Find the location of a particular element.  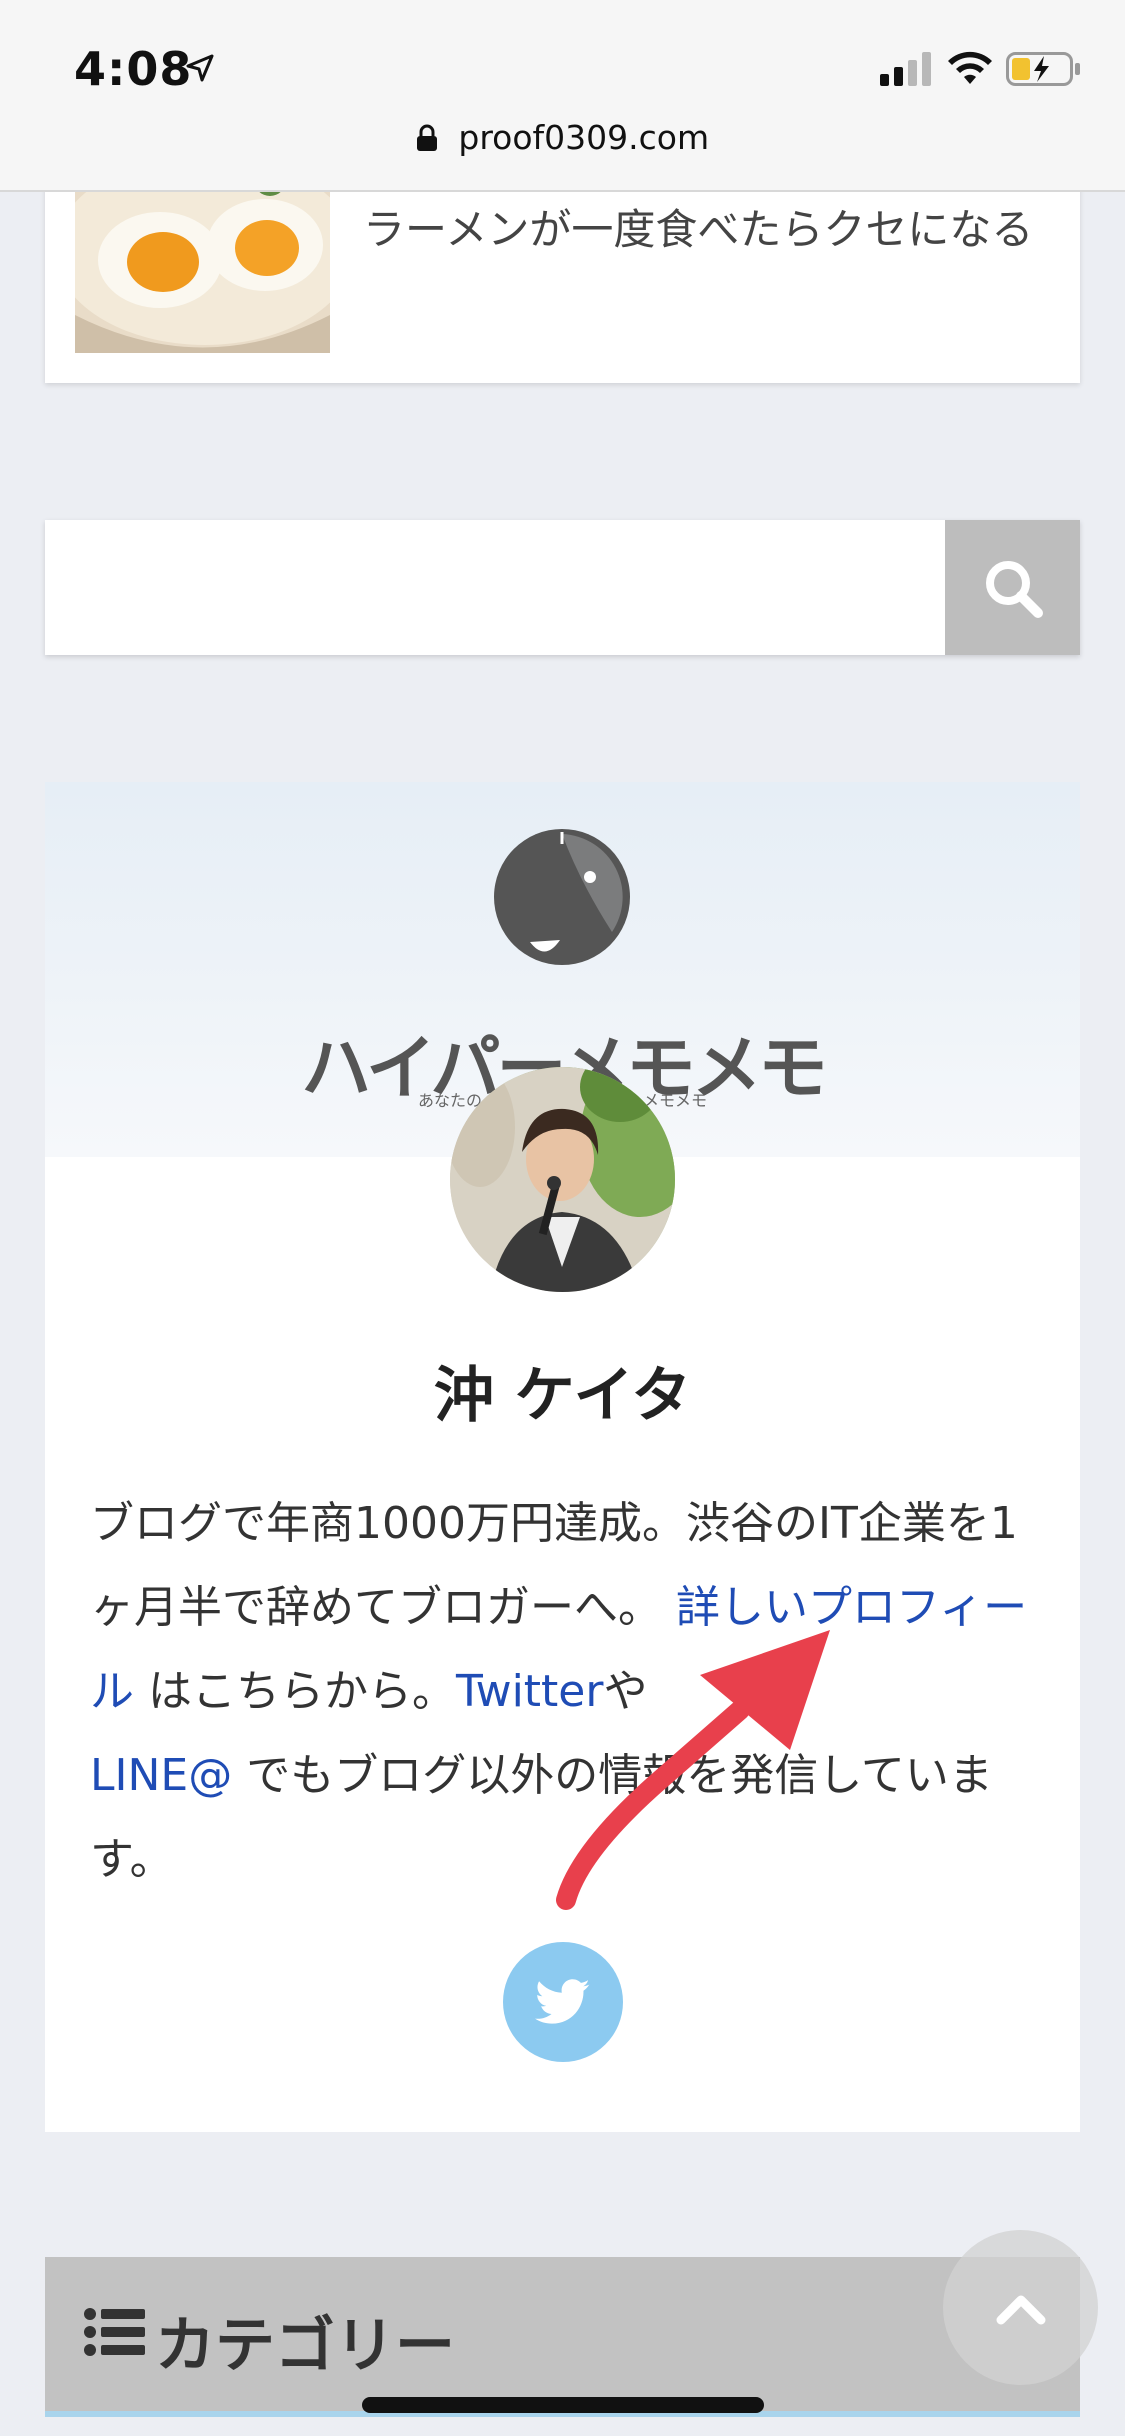

category-widget-header: カテゴリー is located at coordinates (562, 2337).